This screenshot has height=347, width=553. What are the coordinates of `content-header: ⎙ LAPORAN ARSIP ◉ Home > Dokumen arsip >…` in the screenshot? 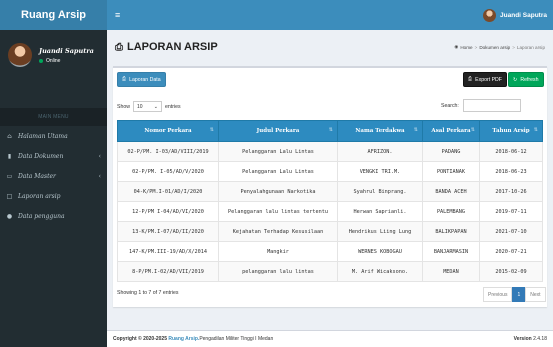 It's located at (330, 47).